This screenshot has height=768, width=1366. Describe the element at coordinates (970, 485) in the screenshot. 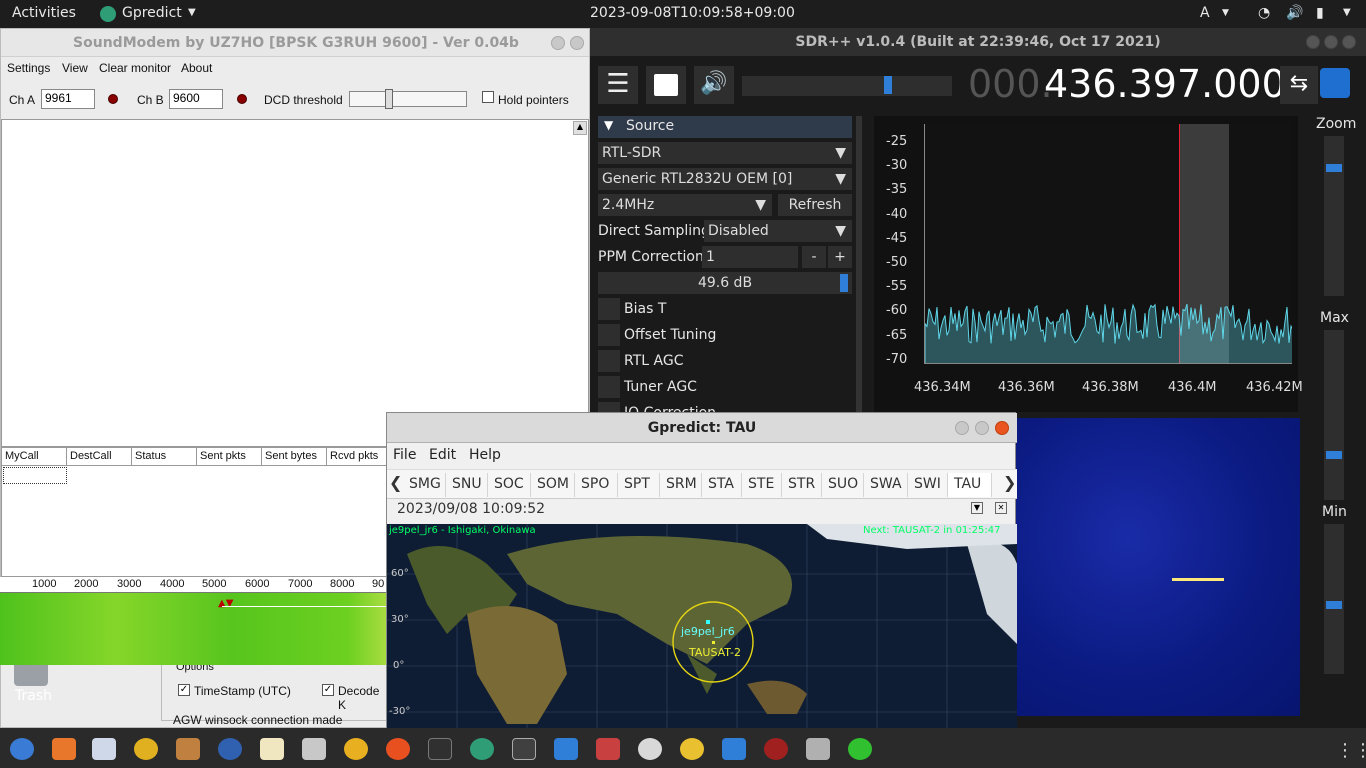

I see `tab-tau: TAU` at that location.